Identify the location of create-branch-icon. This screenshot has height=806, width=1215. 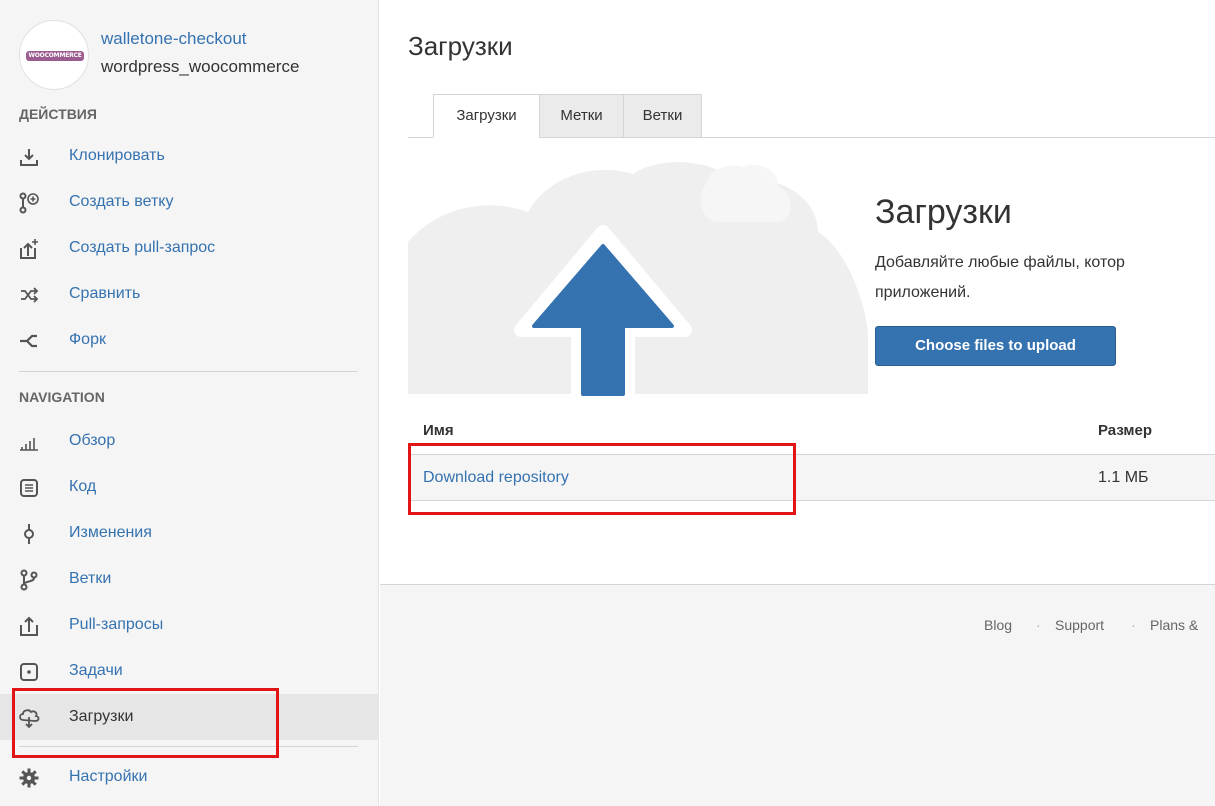
(29, 203).